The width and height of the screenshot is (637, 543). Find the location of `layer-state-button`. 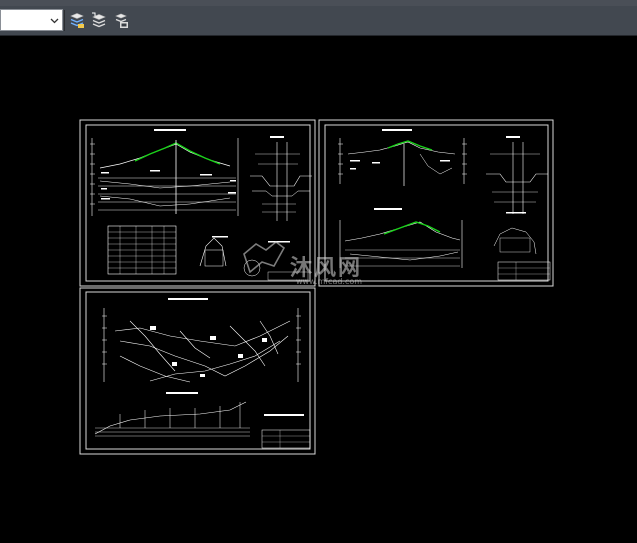

layer-state-button is located at coordinates (99, 20).